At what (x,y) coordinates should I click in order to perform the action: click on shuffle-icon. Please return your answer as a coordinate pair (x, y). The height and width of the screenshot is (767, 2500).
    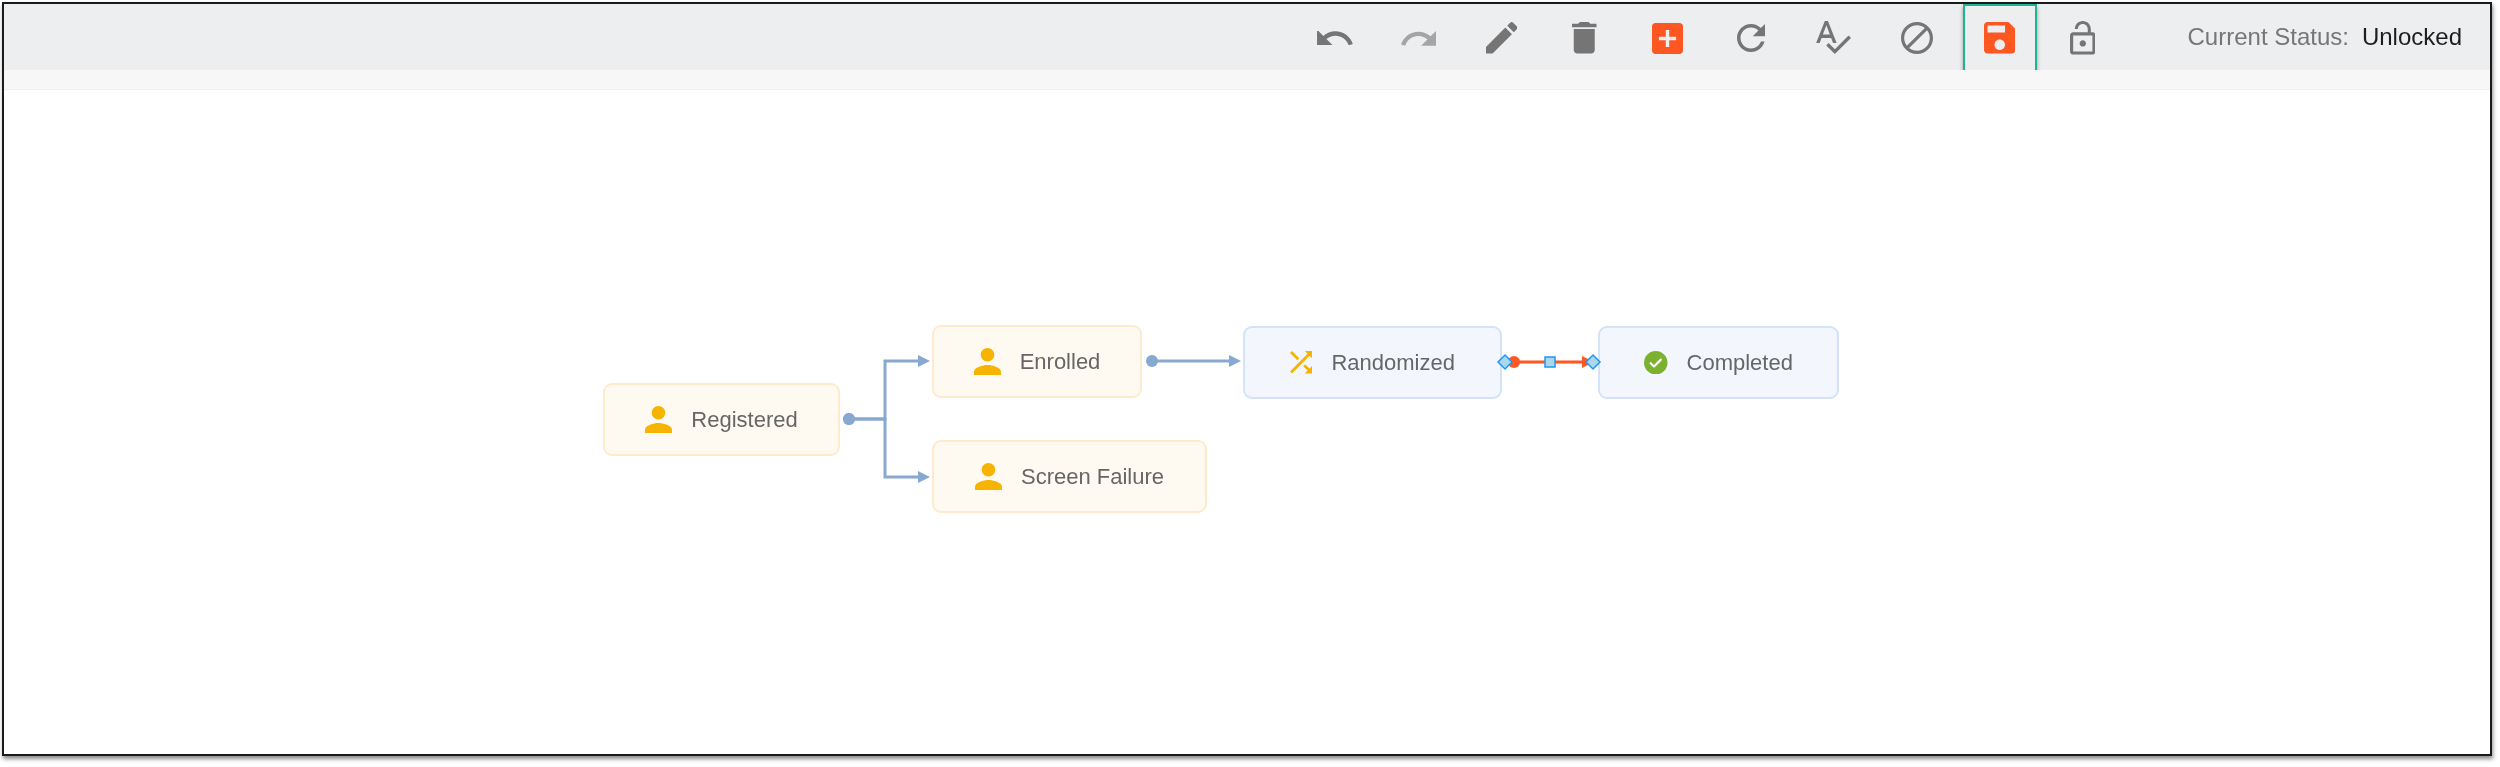
    Looking at the image, I should click on (1301, 362).